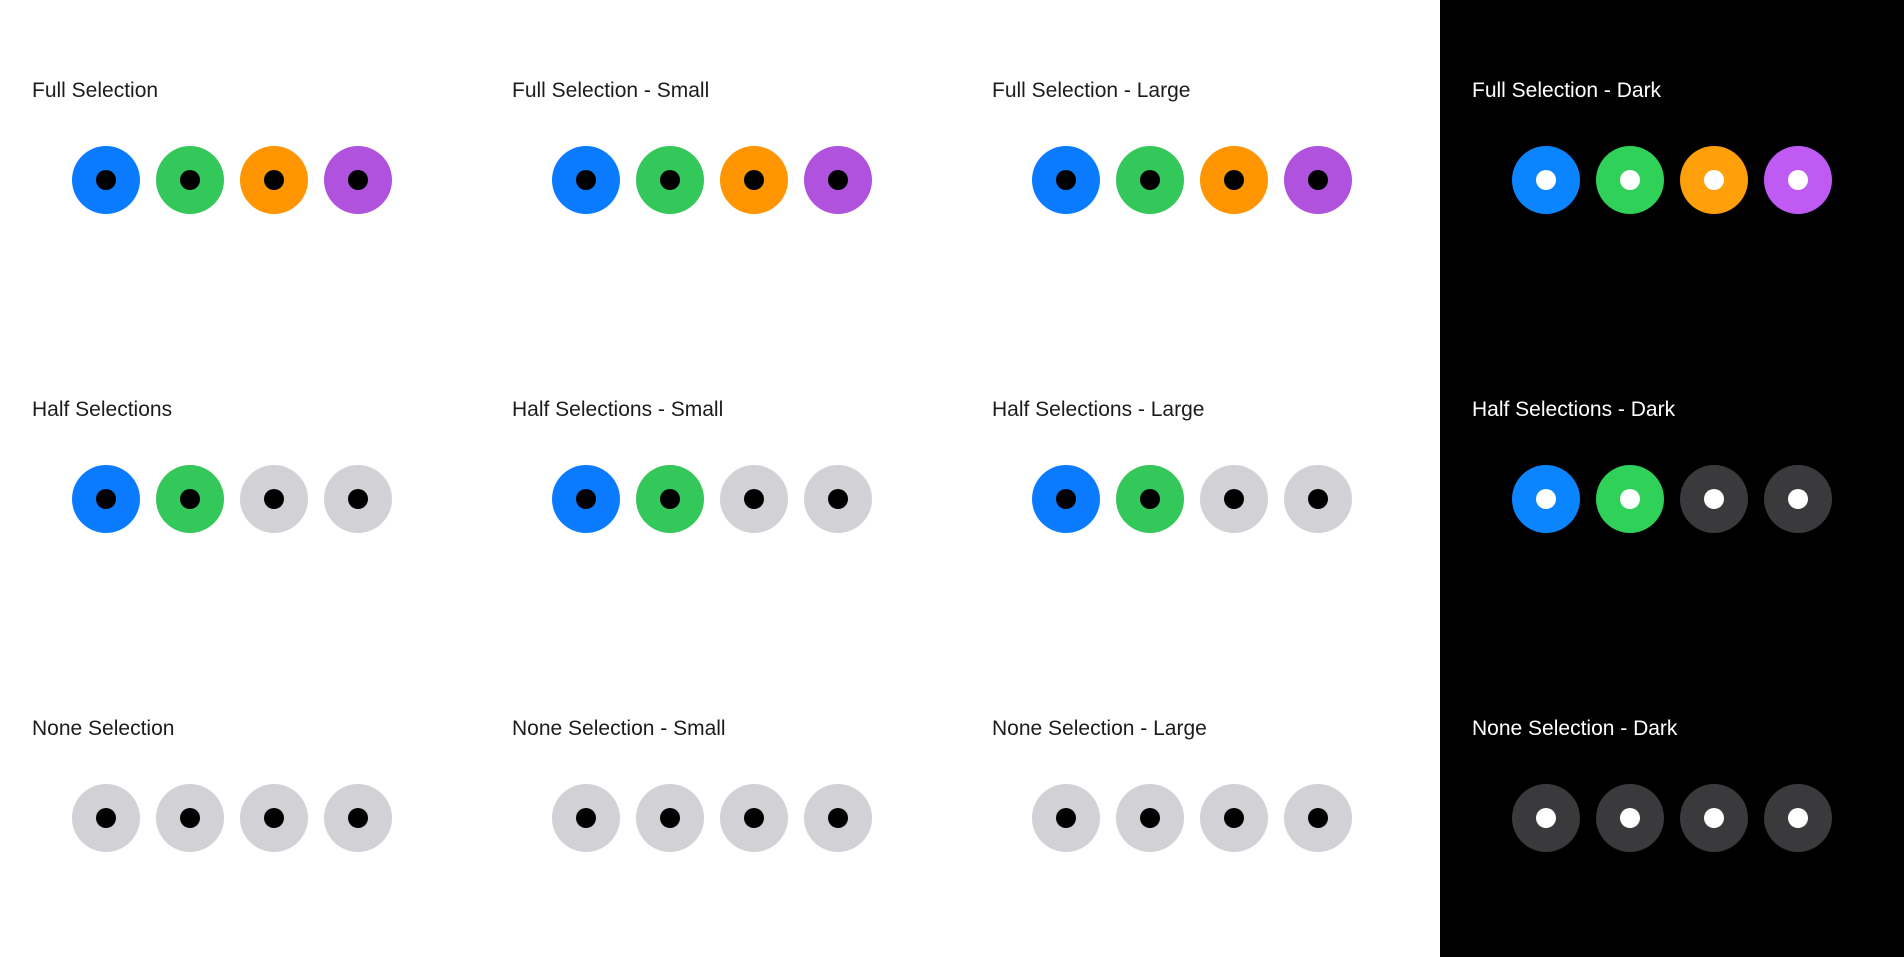  I want to click on section-title: Full Selection - Small, so click(611, 90).